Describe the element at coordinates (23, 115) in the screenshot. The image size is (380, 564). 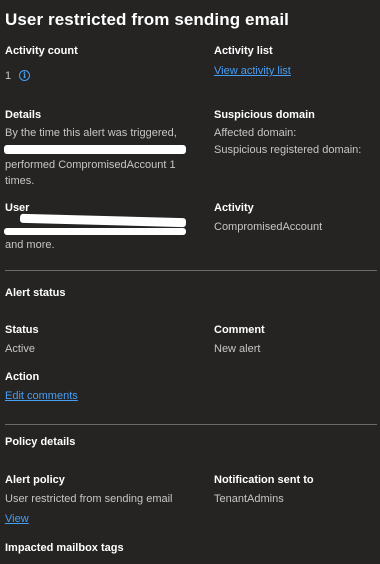
I see `details-label: Details` at that location.